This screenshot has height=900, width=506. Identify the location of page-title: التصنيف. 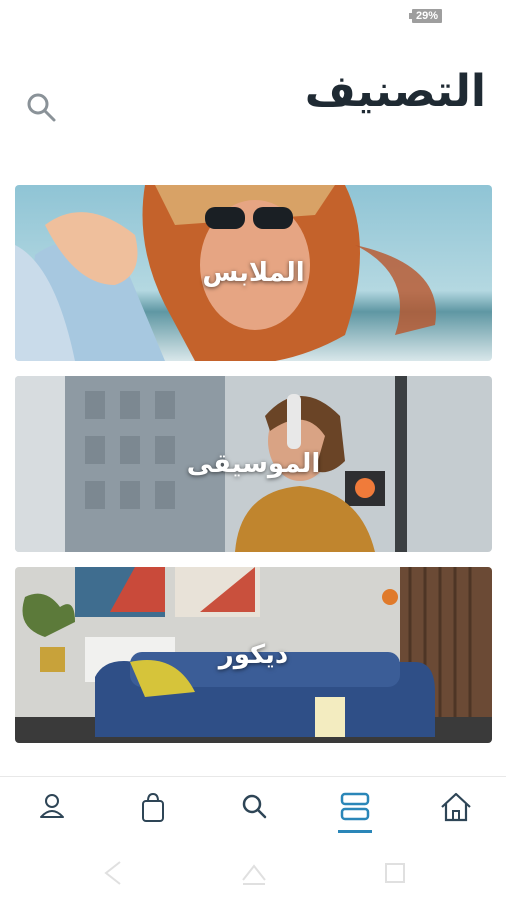
(395, 91).